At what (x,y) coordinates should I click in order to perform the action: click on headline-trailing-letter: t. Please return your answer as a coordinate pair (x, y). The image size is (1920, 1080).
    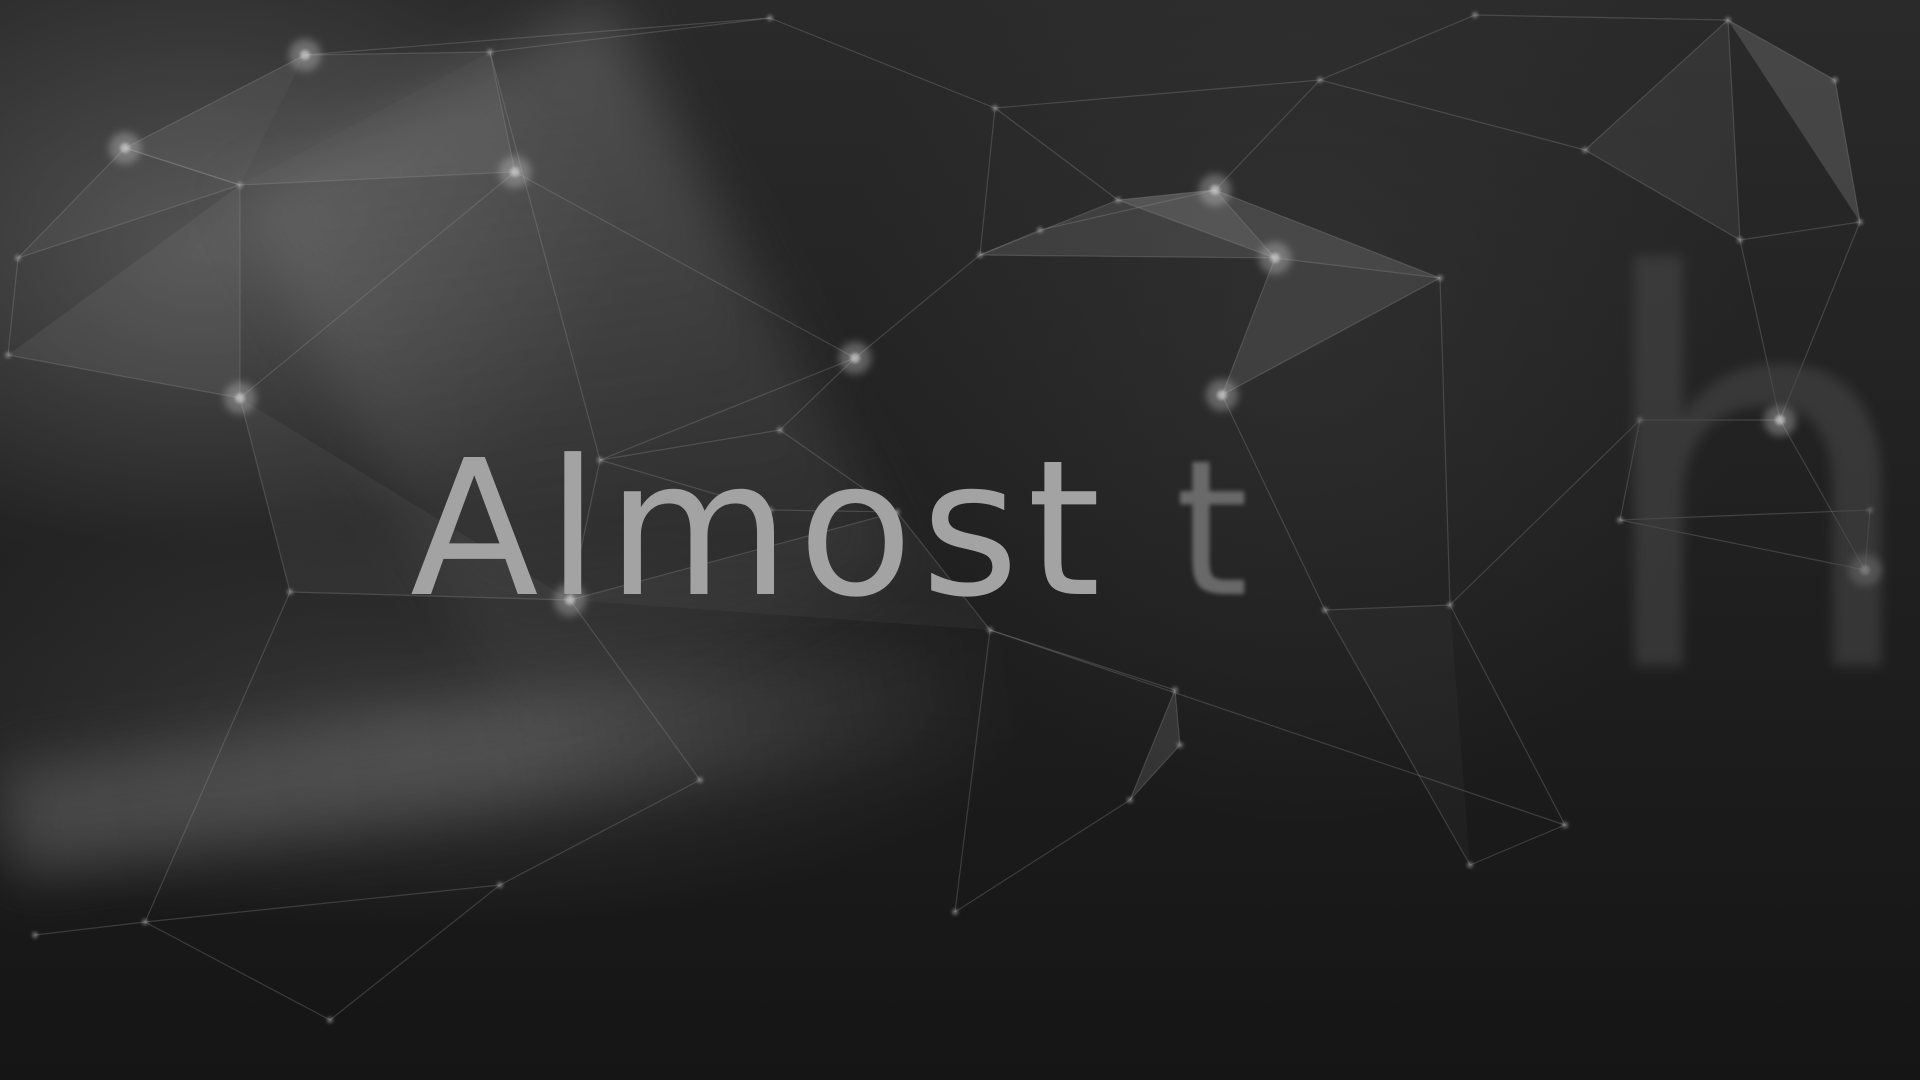
    Looking at the image, I should click on (1212, 529).